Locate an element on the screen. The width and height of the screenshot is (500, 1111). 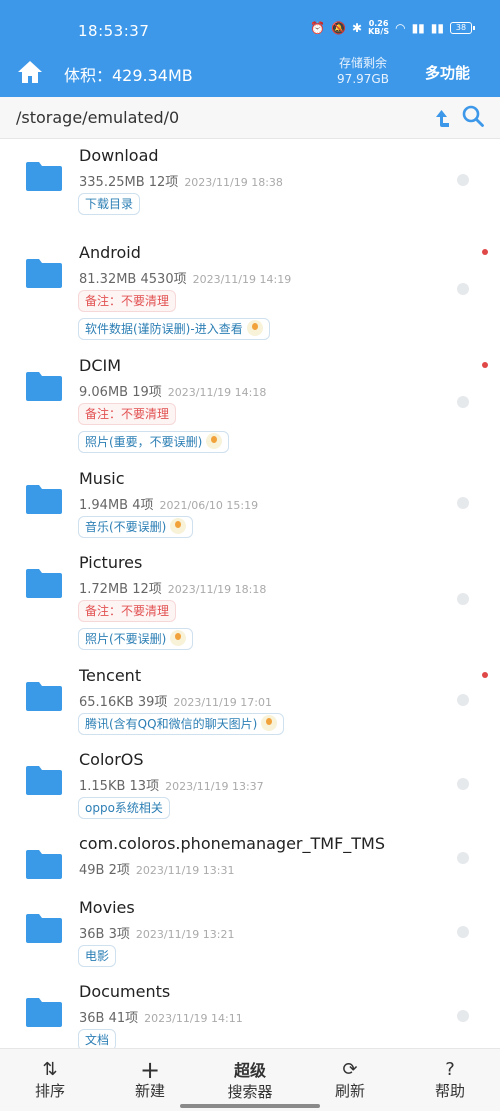
network-speed: 0.26 KB/S is located at coordinates (378, 28).